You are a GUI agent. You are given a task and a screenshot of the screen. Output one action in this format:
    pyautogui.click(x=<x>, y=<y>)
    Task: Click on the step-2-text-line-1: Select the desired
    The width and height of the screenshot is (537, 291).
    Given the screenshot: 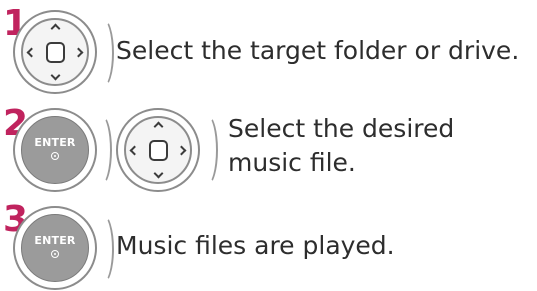 What is the action you would take?
    pyautogui.click(x=341, y=128)
    